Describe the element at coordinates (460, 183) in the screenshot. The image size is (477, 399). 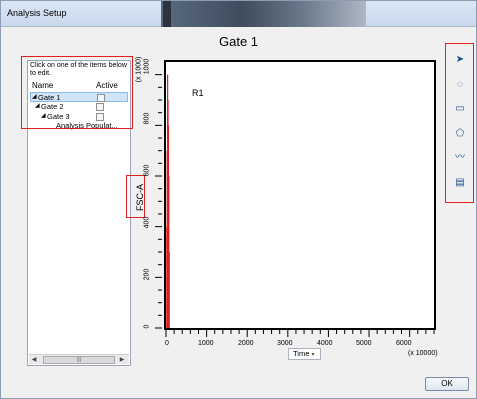
I see `histogram-gate-icon: ▤` at that location.